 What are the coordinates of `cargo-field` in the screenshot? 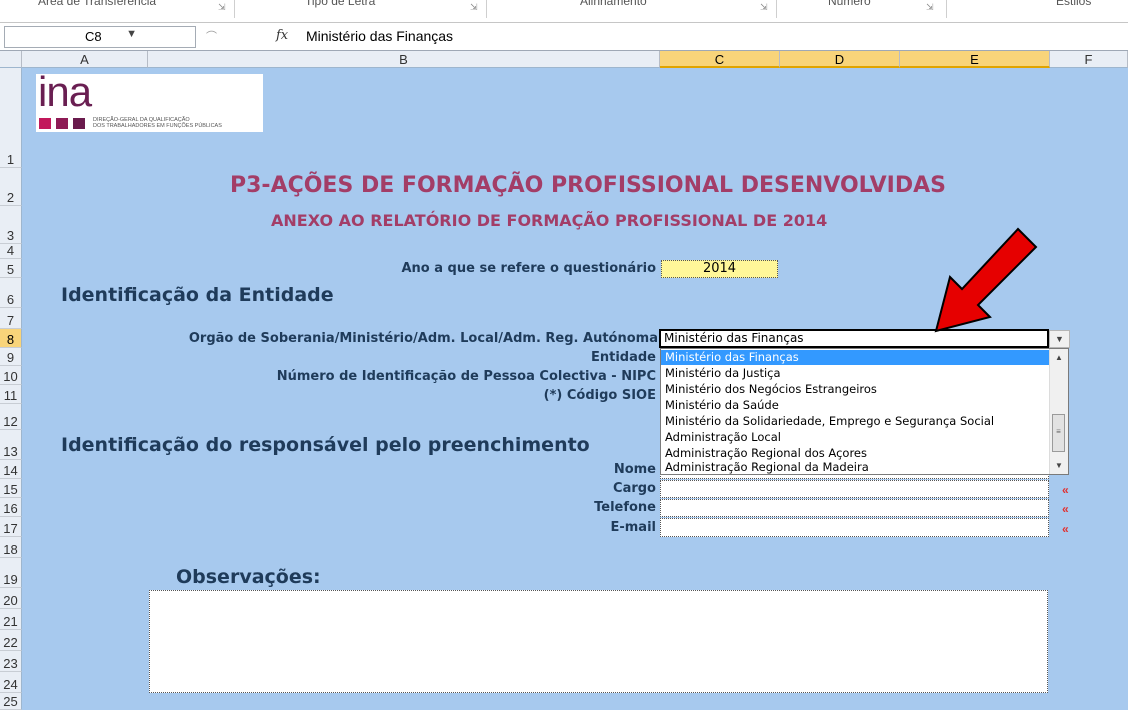 It's located at (854, 489).